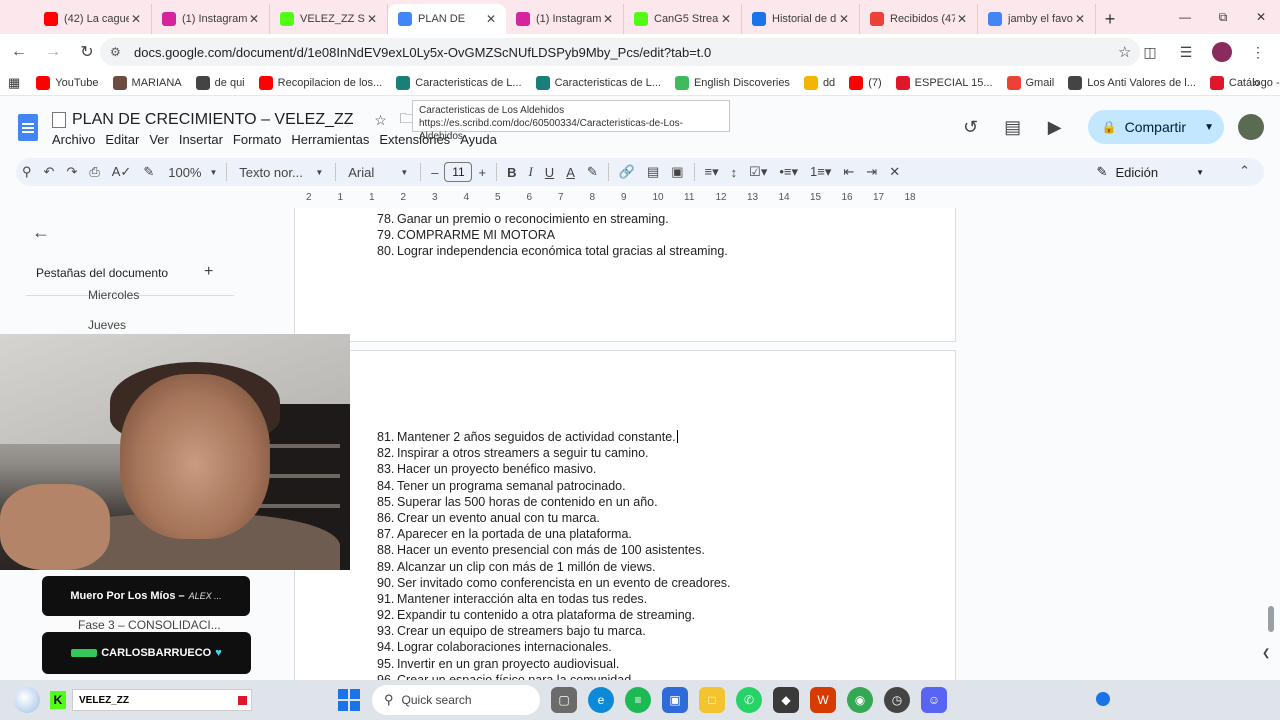  I want to click on paint-format-icon: ✎, so click(148, 172).